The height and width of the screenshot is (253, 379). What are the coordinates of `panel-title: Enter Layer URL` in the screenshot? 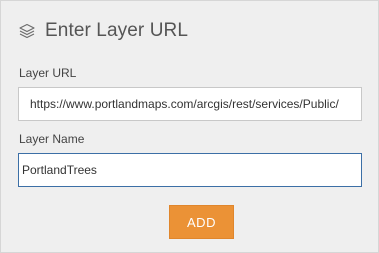 It's located at (117, 30).